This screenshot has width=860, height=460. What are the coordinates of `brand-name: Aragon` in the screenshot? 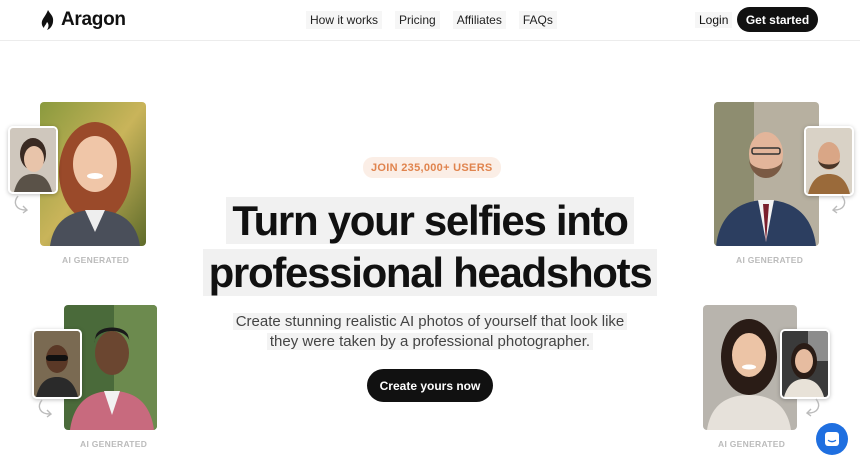 It's located at (93, 19).